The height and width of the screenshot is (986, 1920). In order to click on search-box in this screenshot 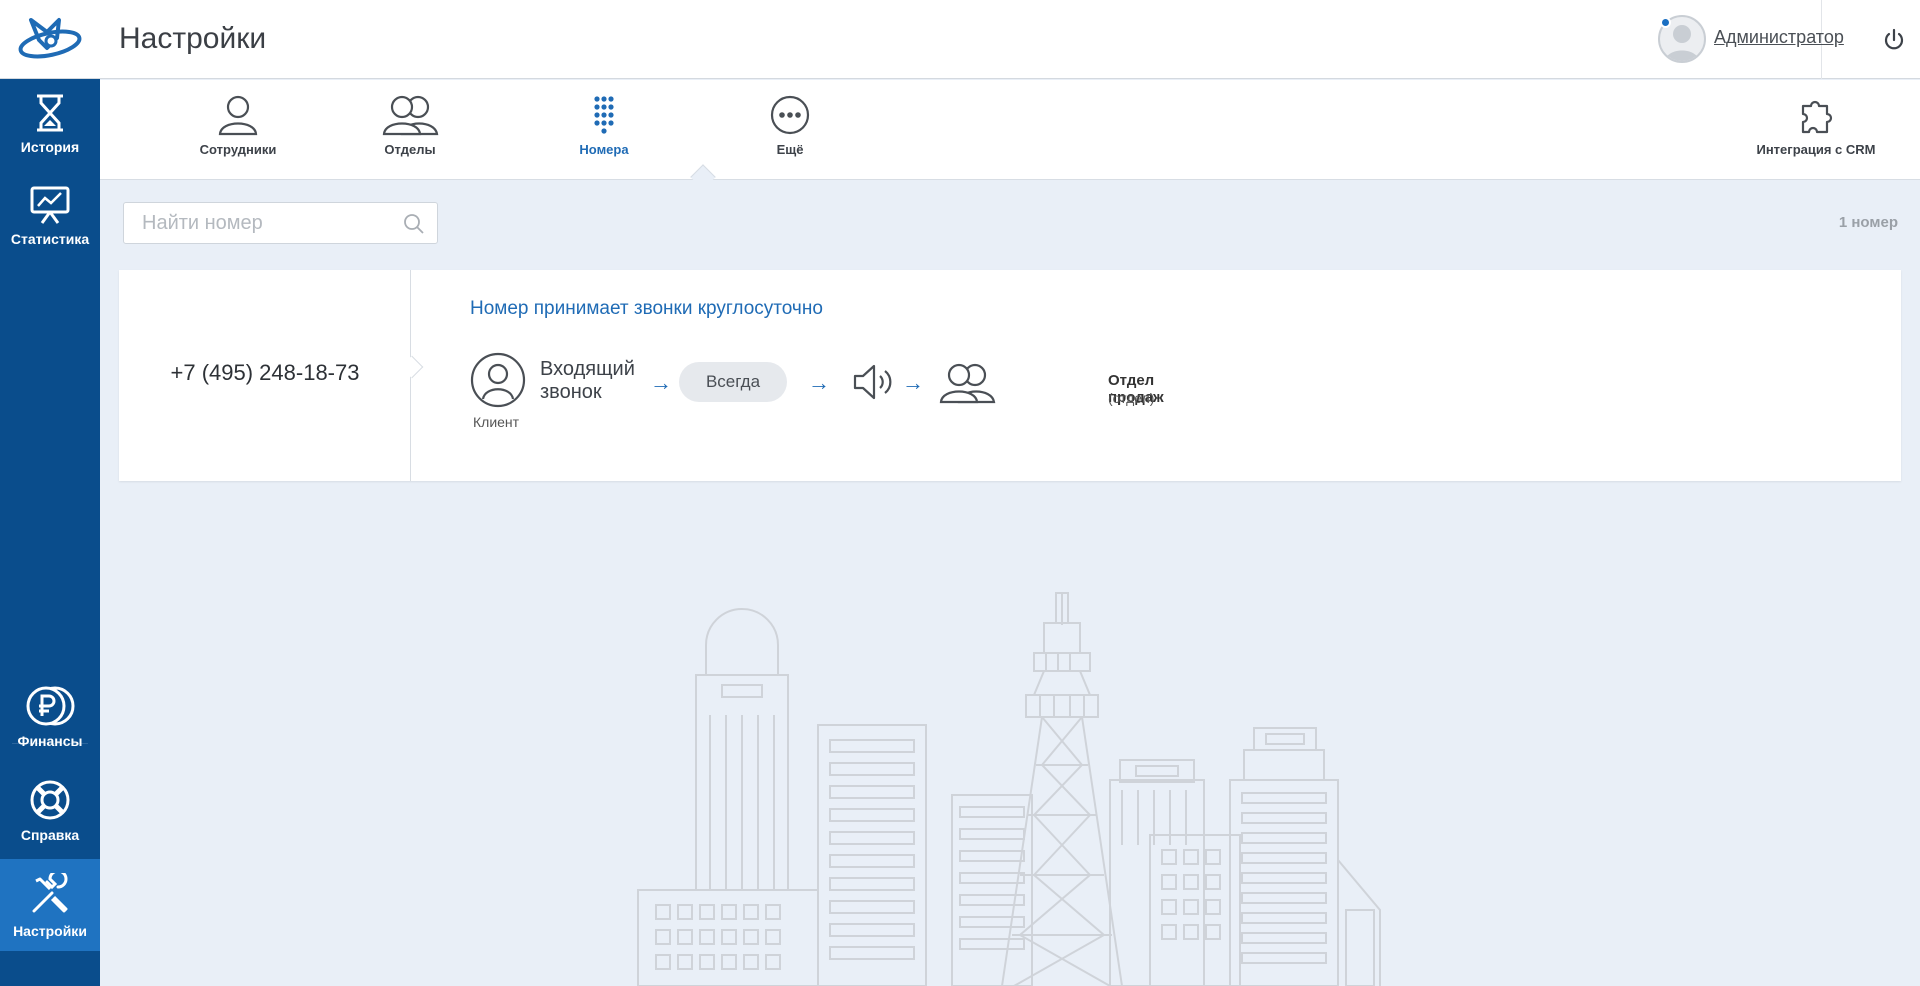, I will do `click(280, 223)`.